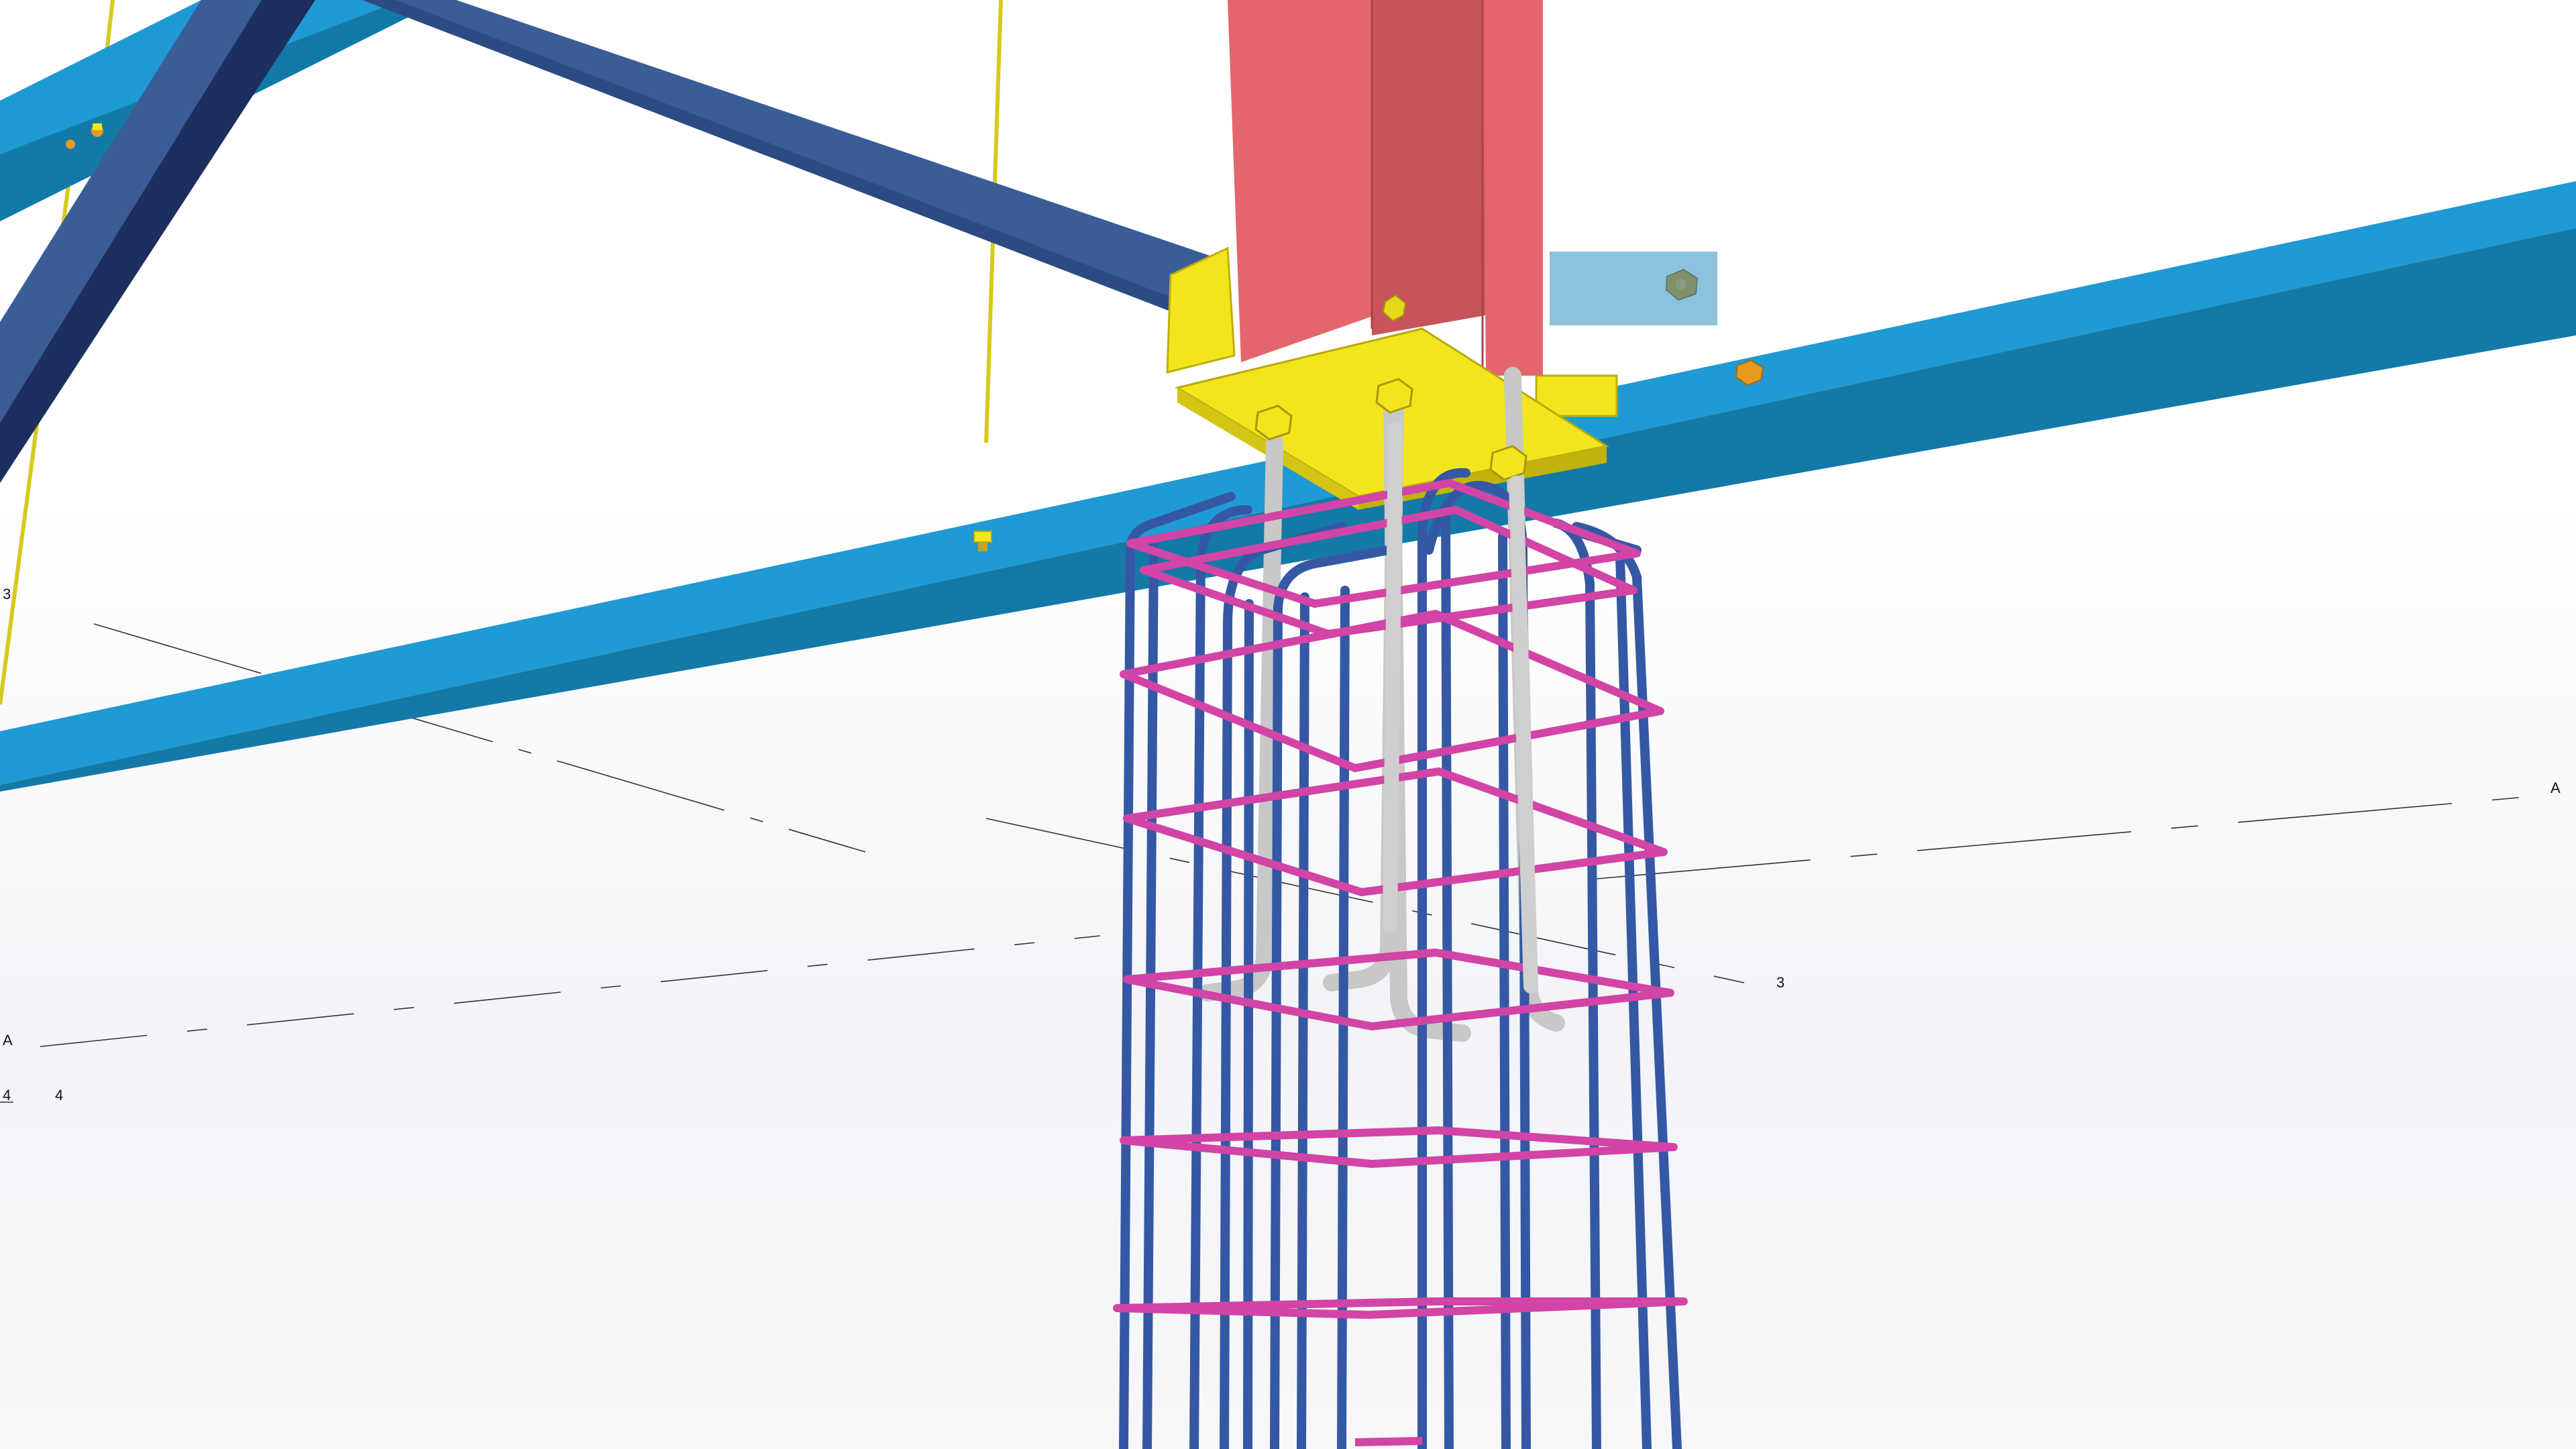 The image size is (2576, 1449). Describe the element at coordinates (570, 991) in the screenshot. I see `grid-line-a-left` at that location.